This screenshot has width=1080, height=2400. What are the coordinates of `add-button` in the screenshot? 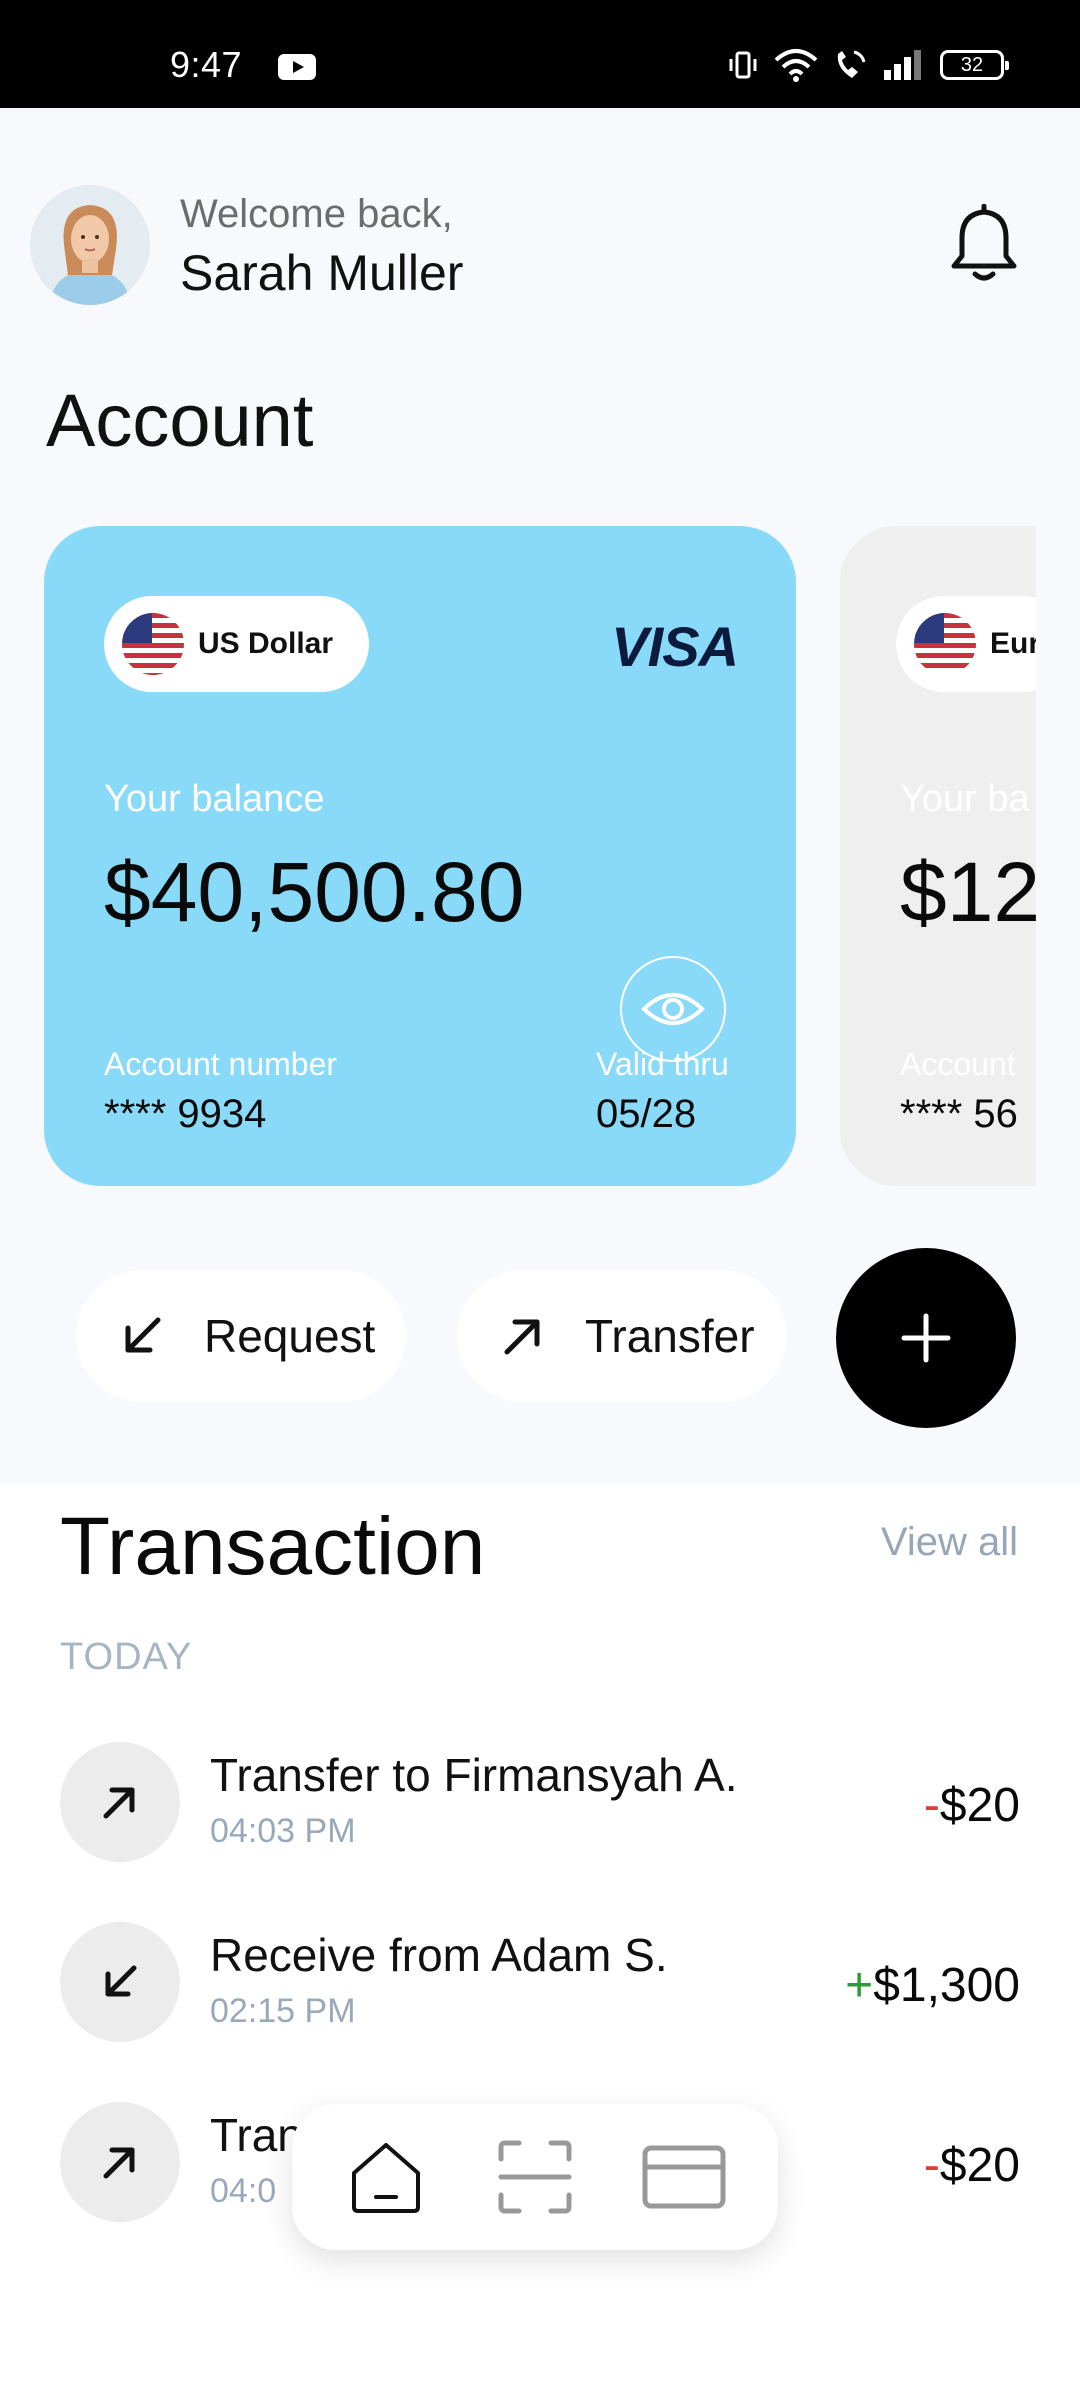 It's located at (926, 1338).